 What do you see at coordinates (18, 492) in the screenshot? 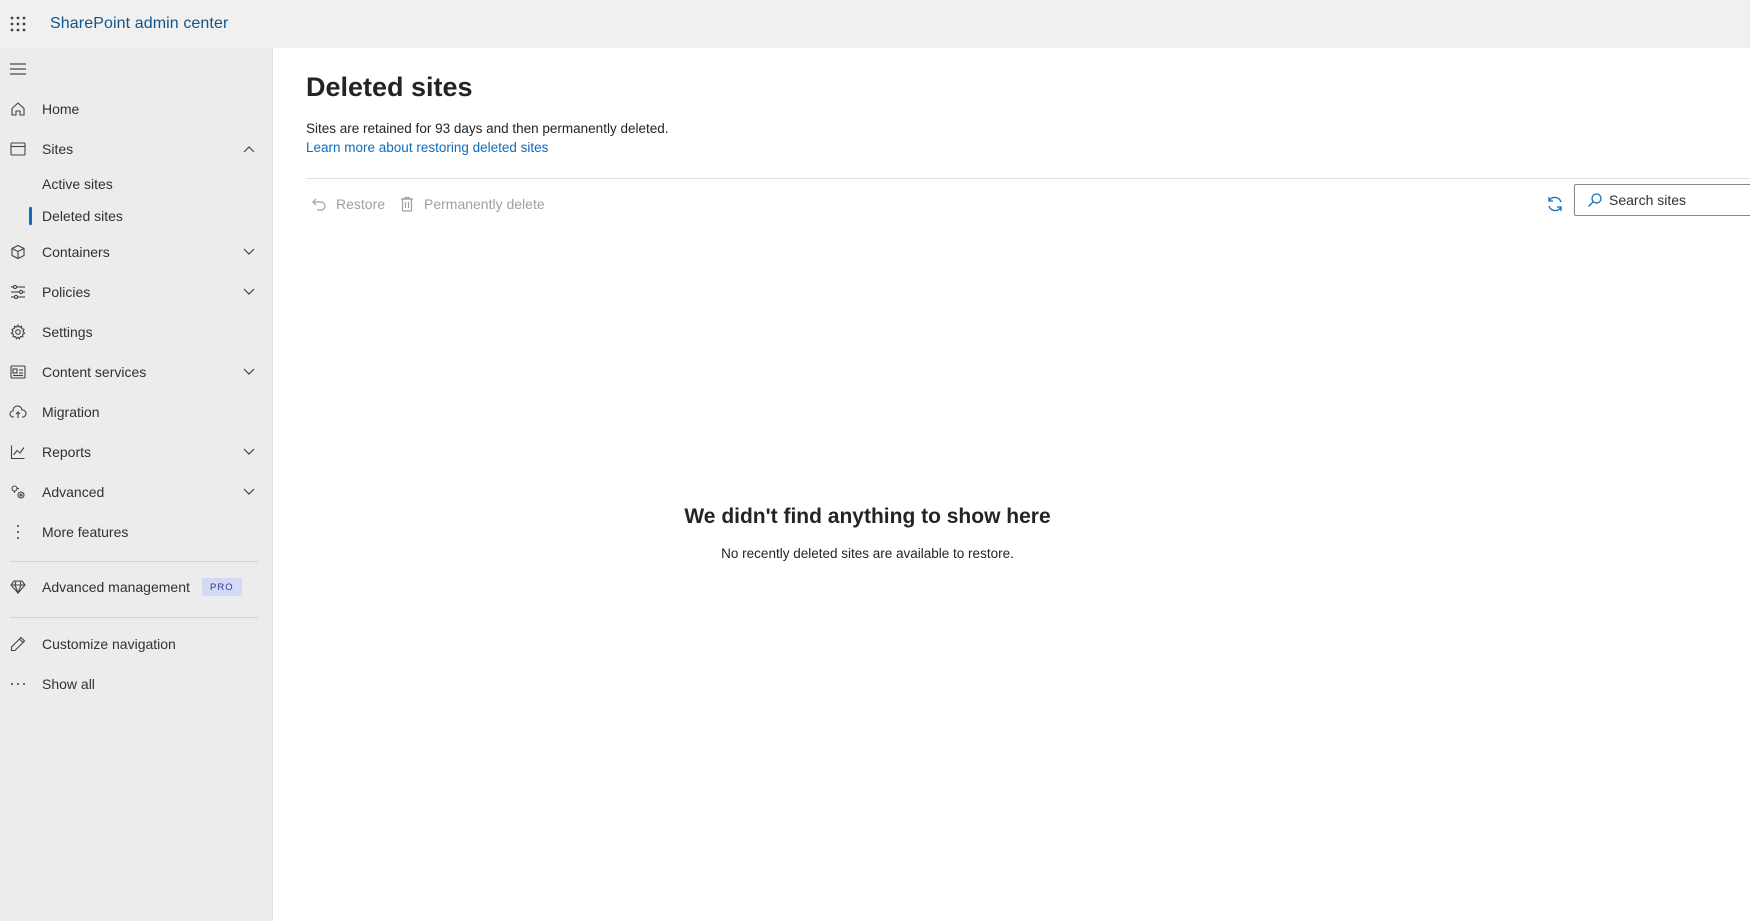
I see `advanced-gears-icon` at bounding box center [18, 492].